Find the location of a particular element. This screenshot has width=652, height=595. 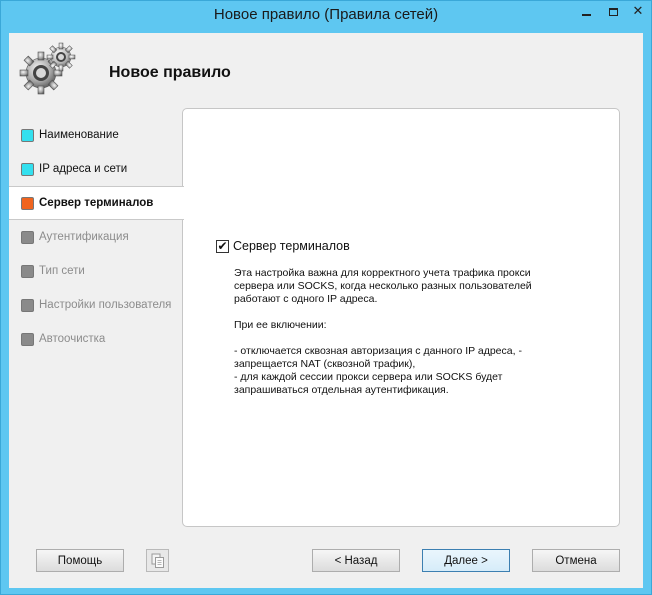

maximize-button is located at coordinates (613, 11).